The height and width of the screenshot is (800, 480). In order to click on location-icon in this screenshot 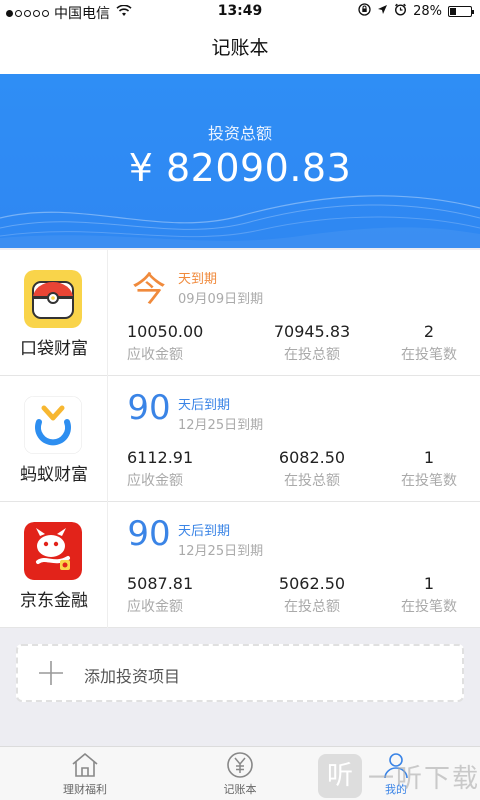, I will do `click(382, 11)`.